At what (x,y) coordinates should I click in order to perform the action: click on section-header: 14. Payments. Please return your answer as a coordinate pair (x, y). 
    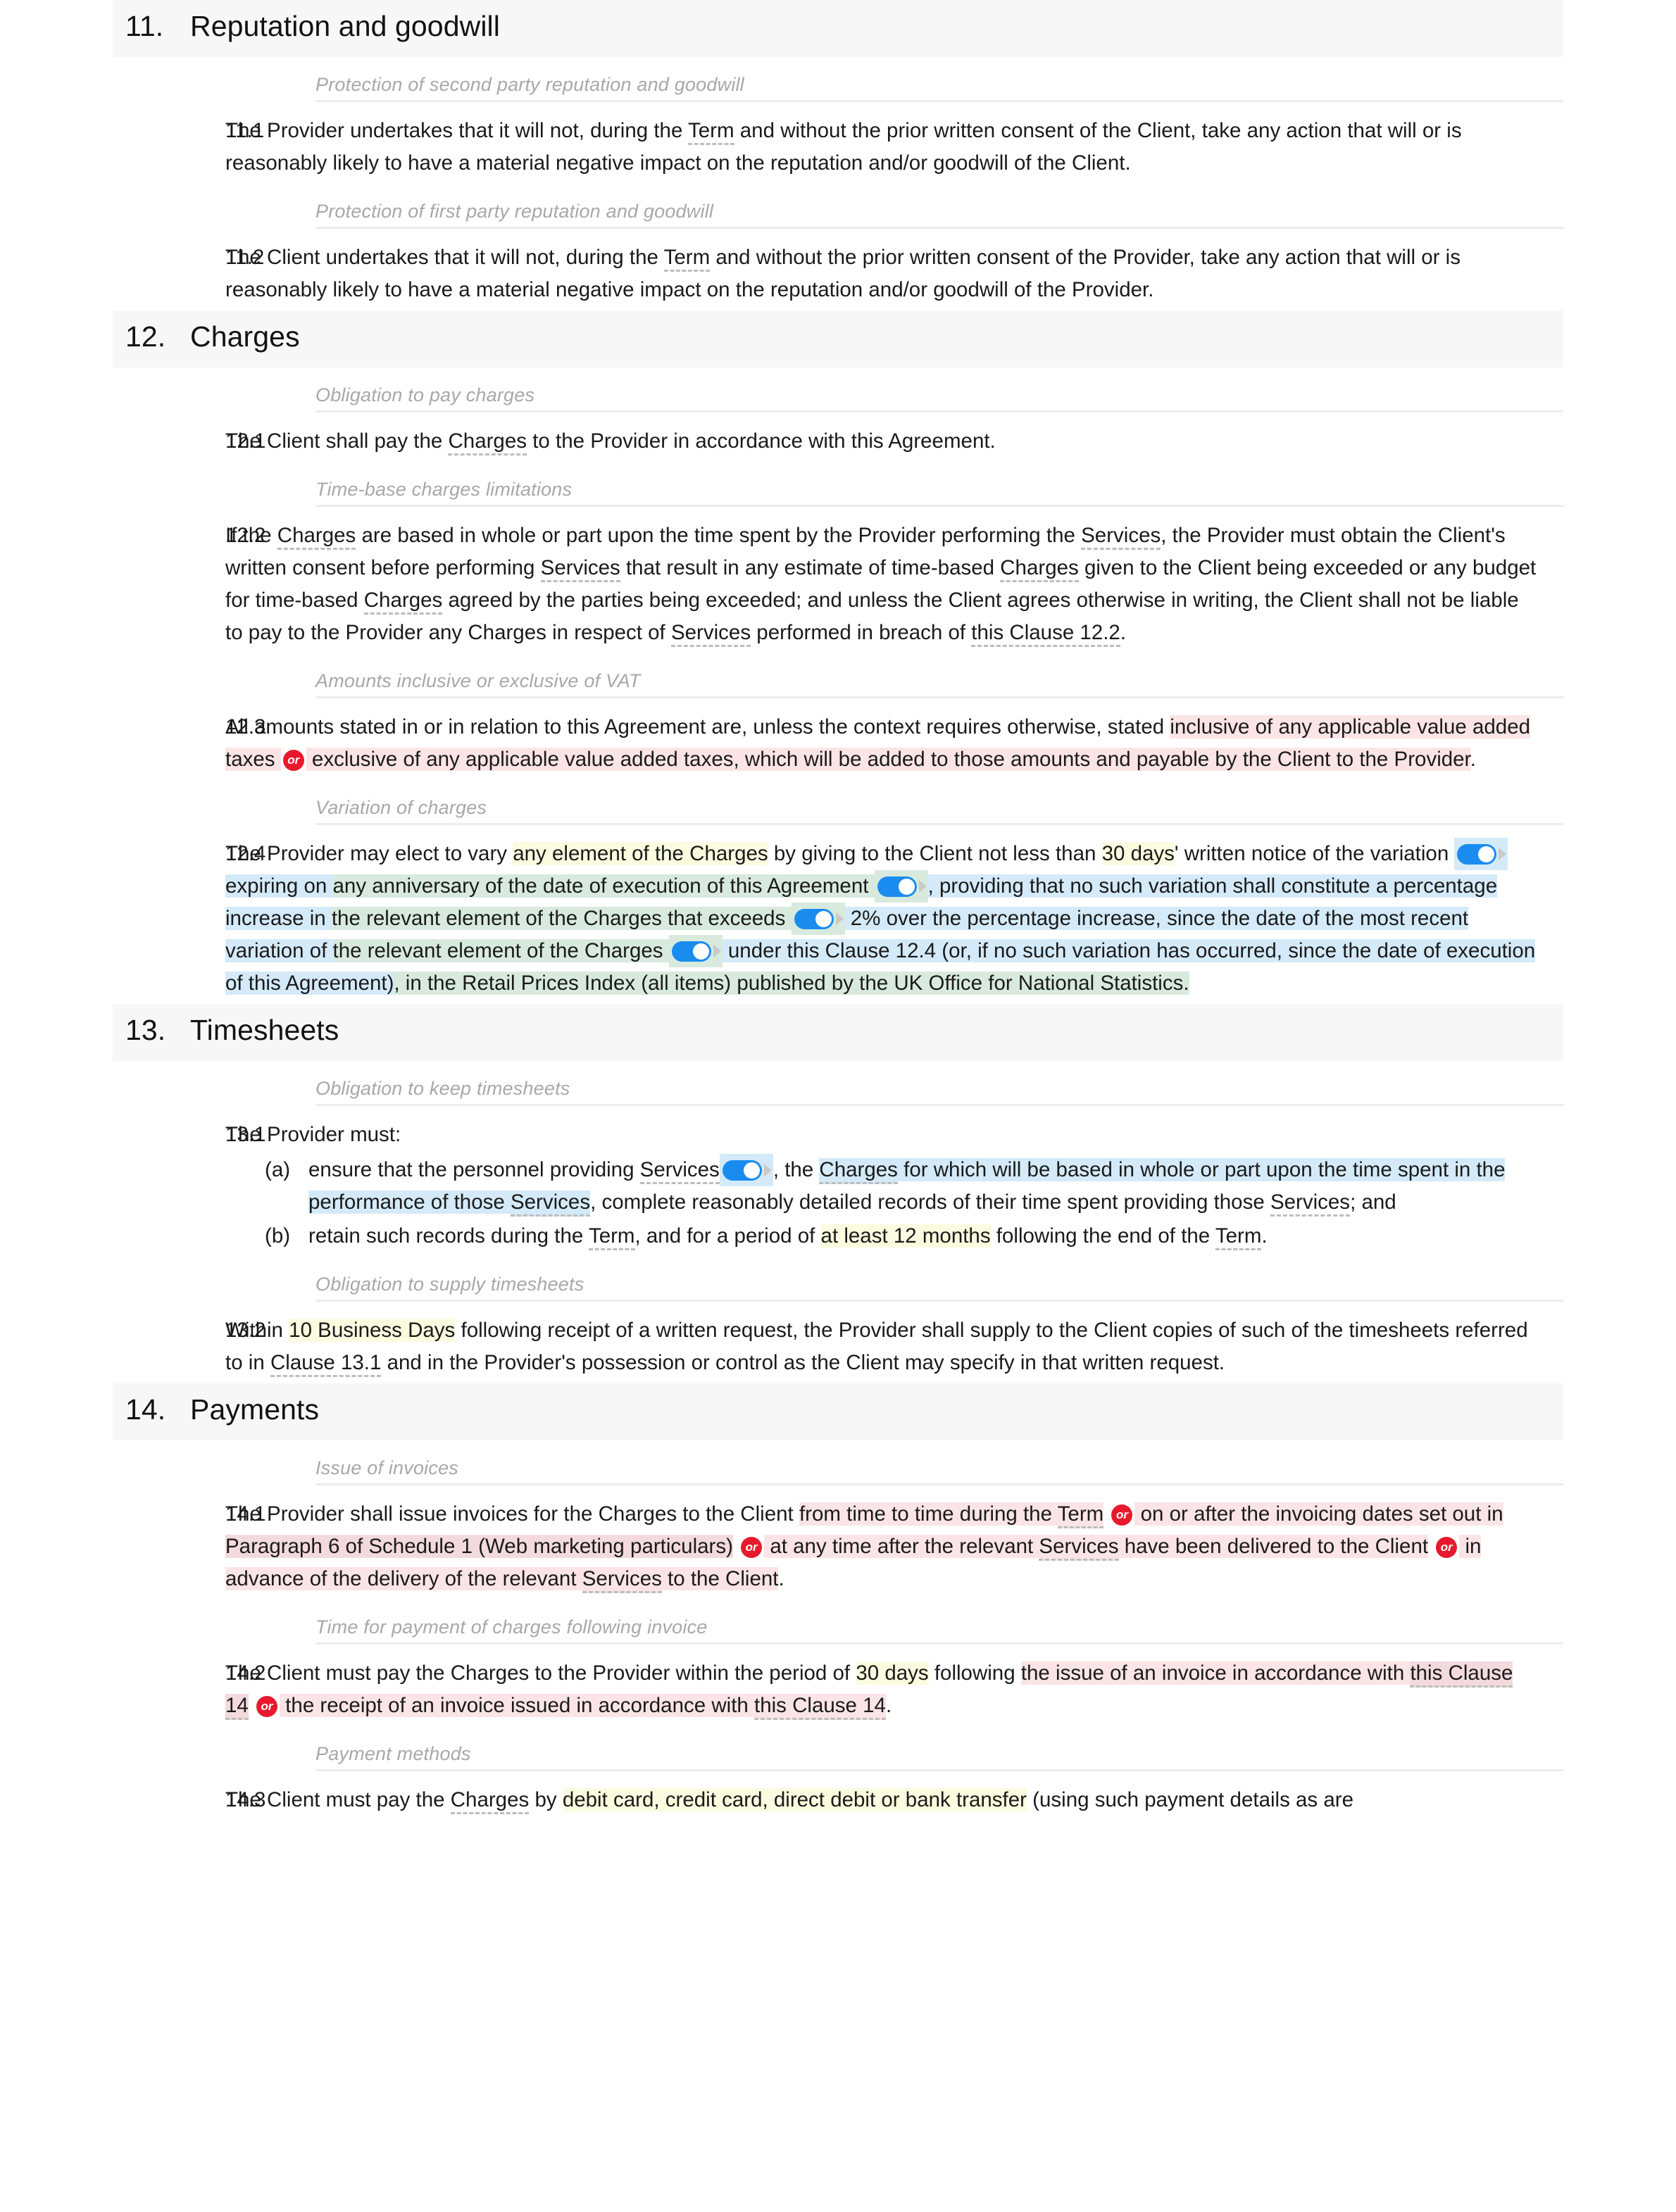
    Looking at the image, I should click on (838, 1412).